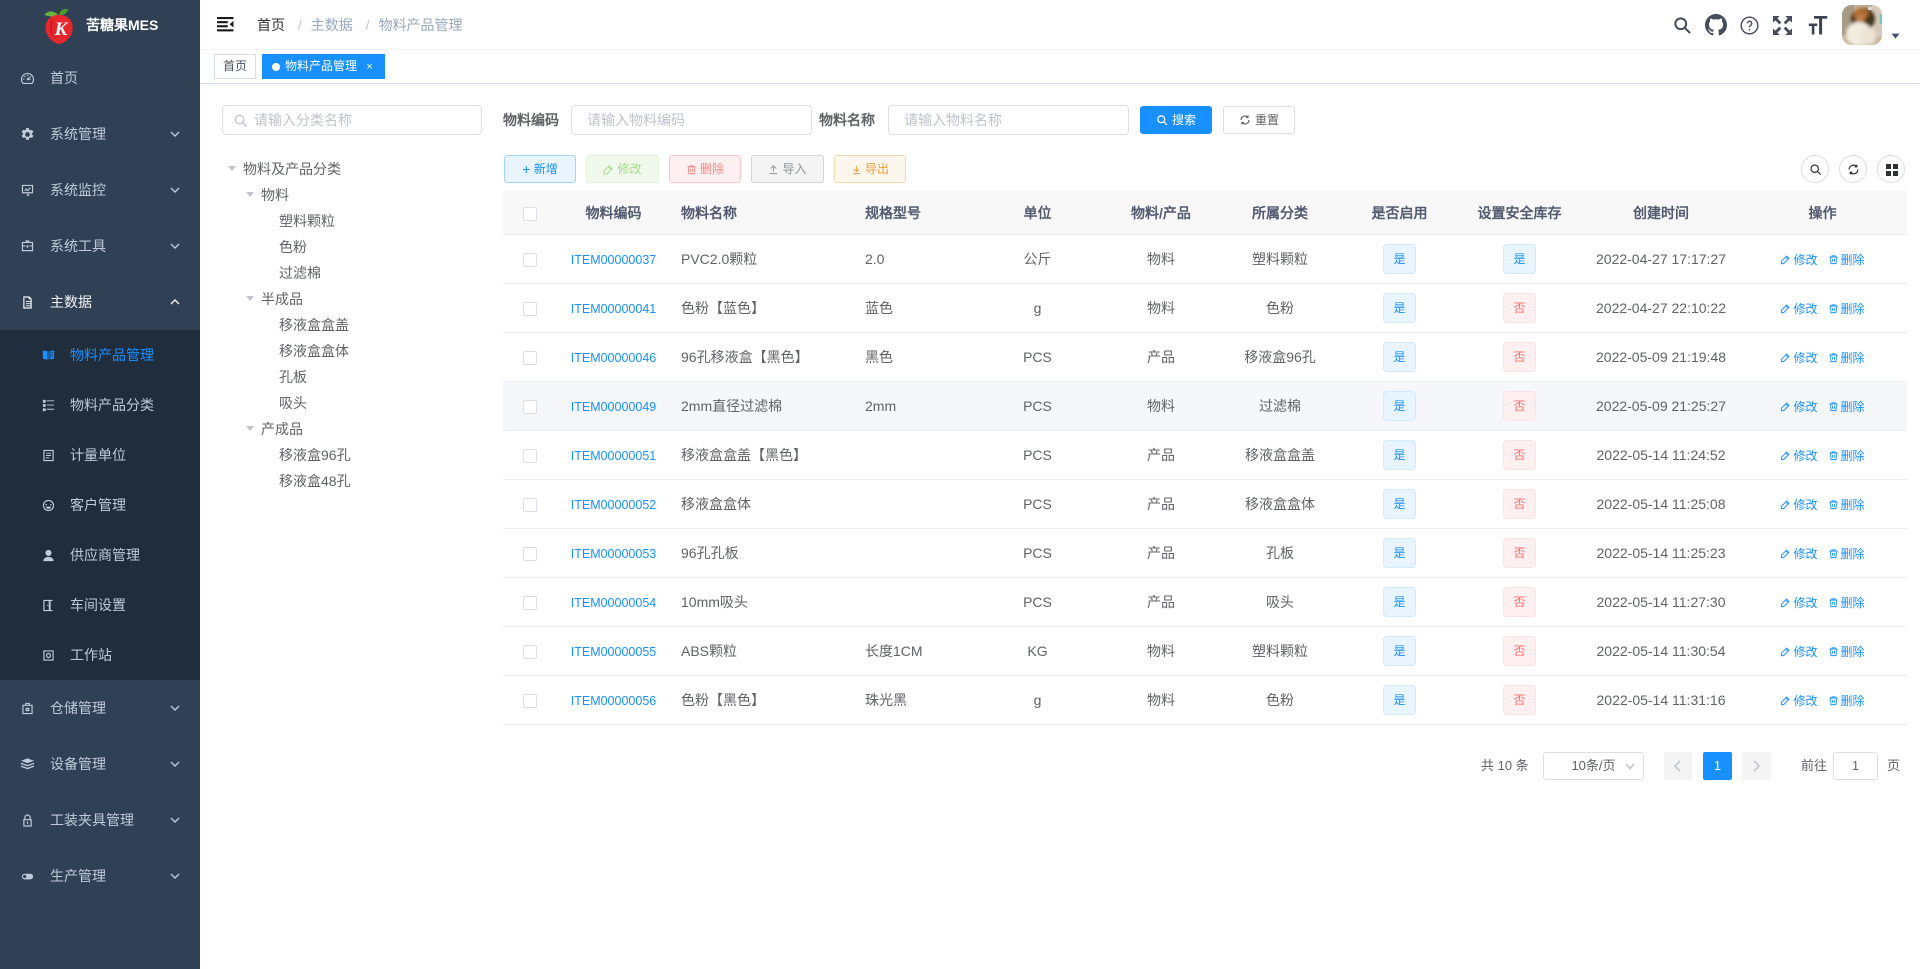 Image resolution: width=1920 pixels, height=969 pixels. Describe the element at coordinates (61, 29) in the screenshot. I see `svg-text: K` at that location.